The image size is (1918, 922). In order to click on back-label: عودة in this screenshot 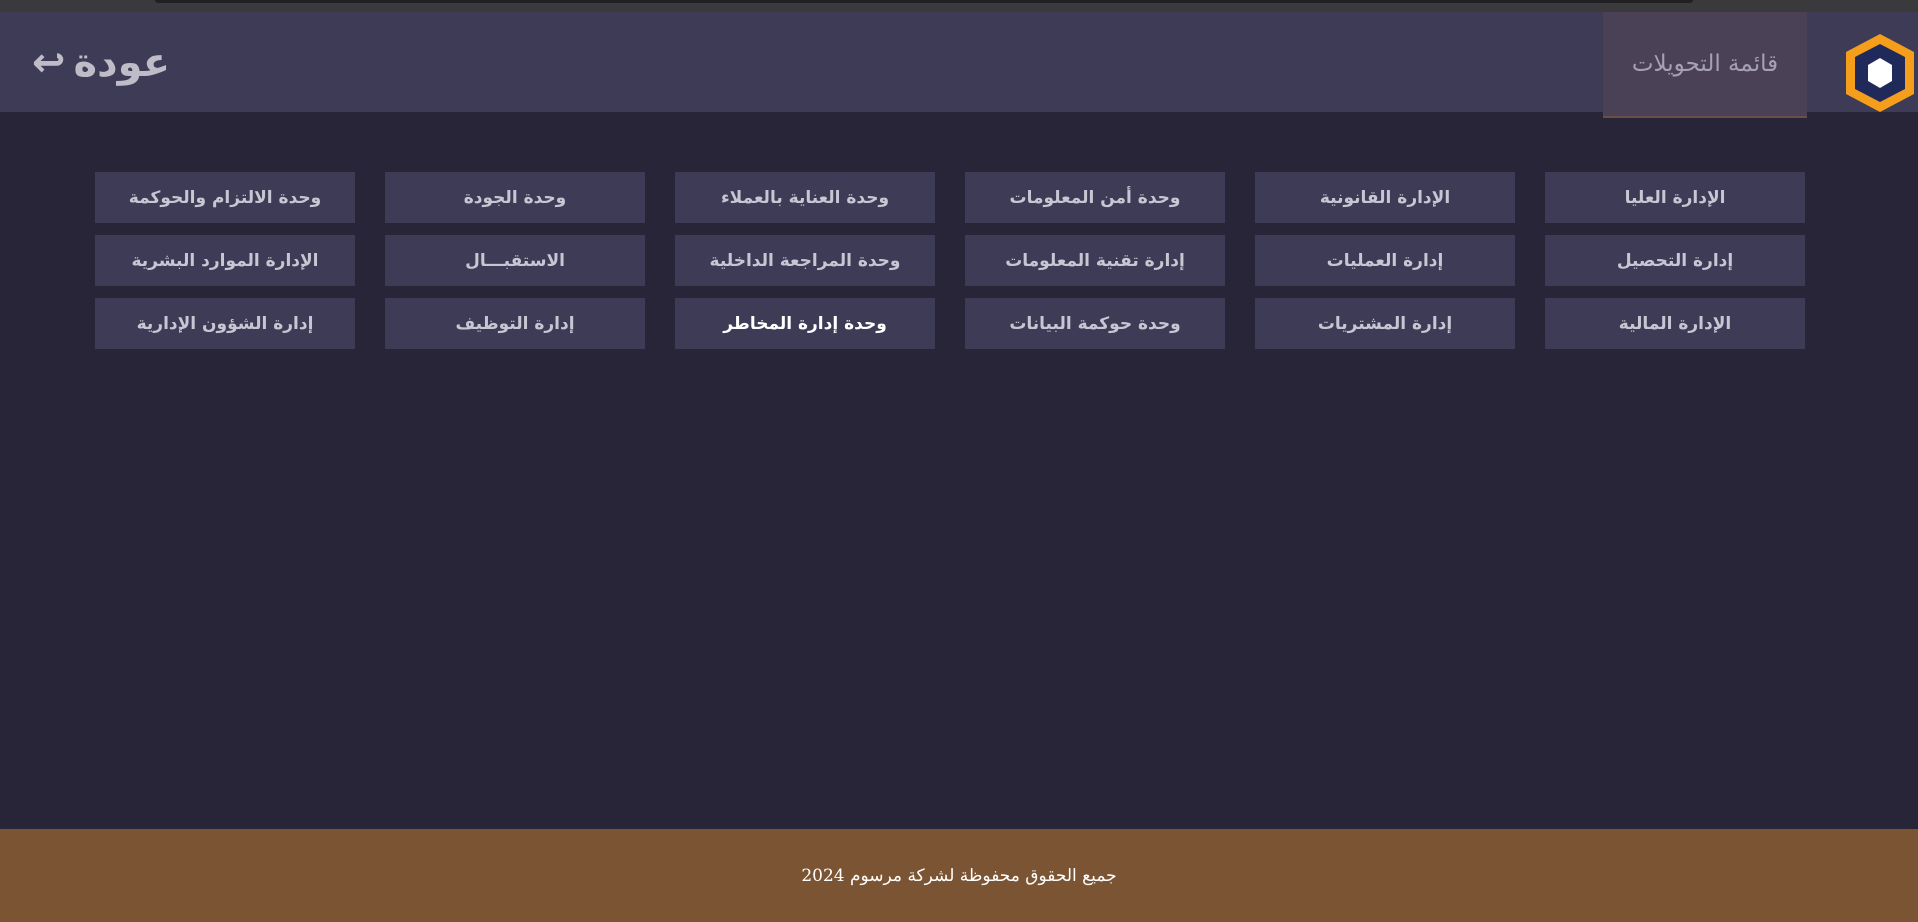, I will do `click(122, 63)`.